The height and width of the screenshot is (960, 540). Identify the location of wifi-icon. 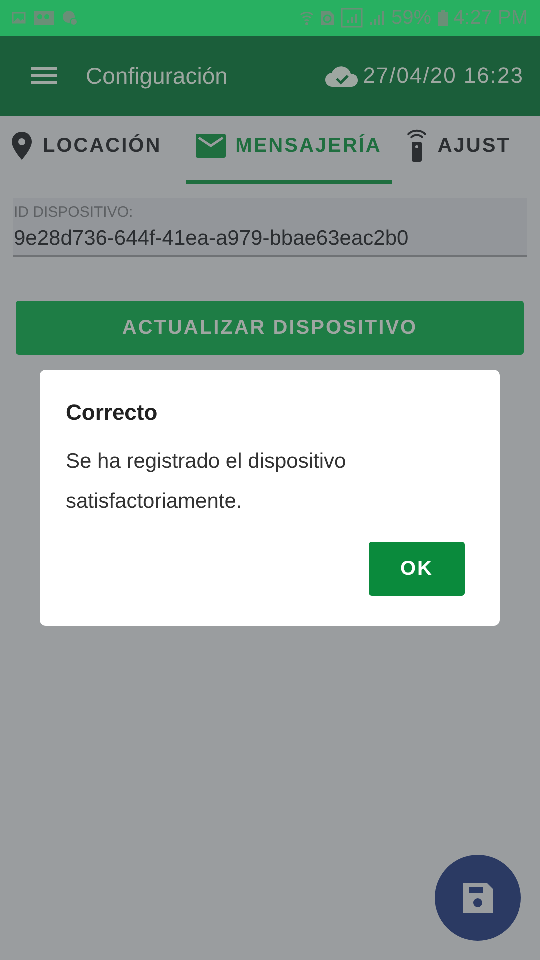
(307, 18).